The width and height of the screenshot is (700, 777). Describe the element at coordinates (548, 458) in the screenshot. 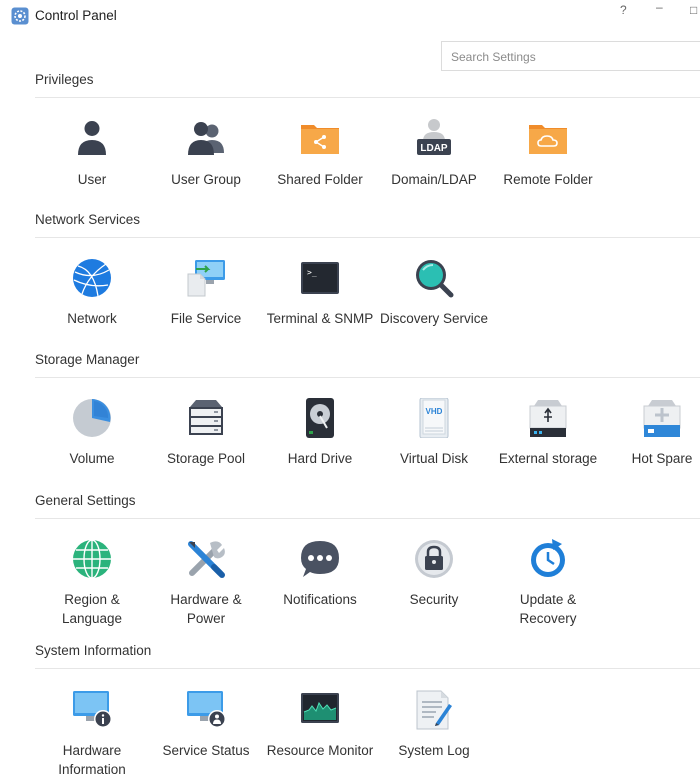

I see `item-label: External storage` at that location.